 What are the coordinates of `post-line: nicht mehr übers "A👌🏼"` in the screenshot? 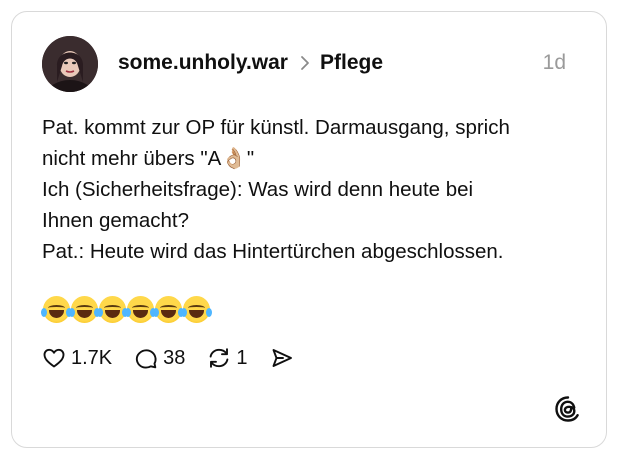 It's located at (148, 158).